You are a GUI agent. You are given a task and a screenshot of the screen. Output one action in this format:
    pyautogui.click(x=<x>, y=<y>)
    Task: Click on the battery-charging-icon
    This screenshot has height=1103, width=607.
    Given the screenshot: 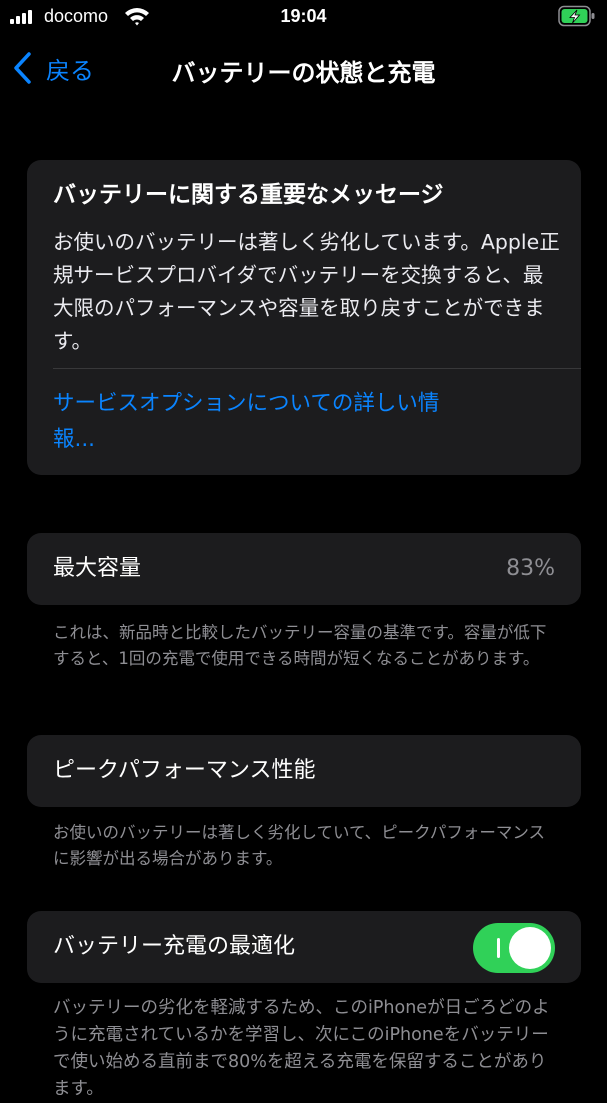 What is the action you would take?
    pyautogui.click(x=576, y=16)
    